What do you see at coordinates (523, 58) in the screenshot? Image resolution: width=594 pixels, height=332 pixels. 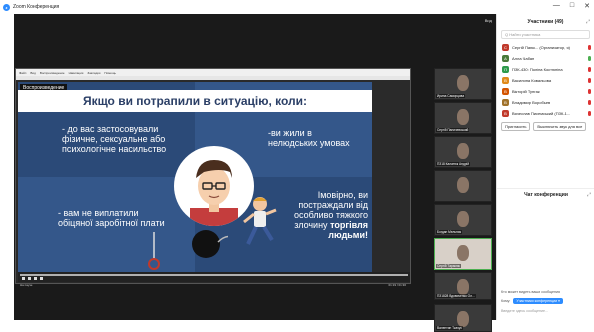 I see `participant-name: Алла Чабан` at bounding box center [523, 58].